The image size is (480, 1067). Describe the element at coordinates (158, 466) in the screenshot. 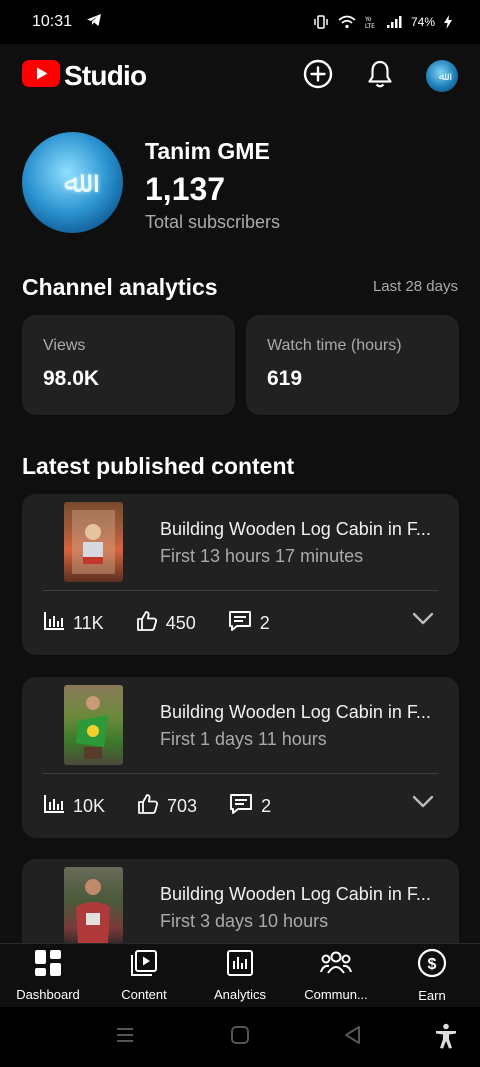

I see `latest-content-title: Latest published content` at that location.